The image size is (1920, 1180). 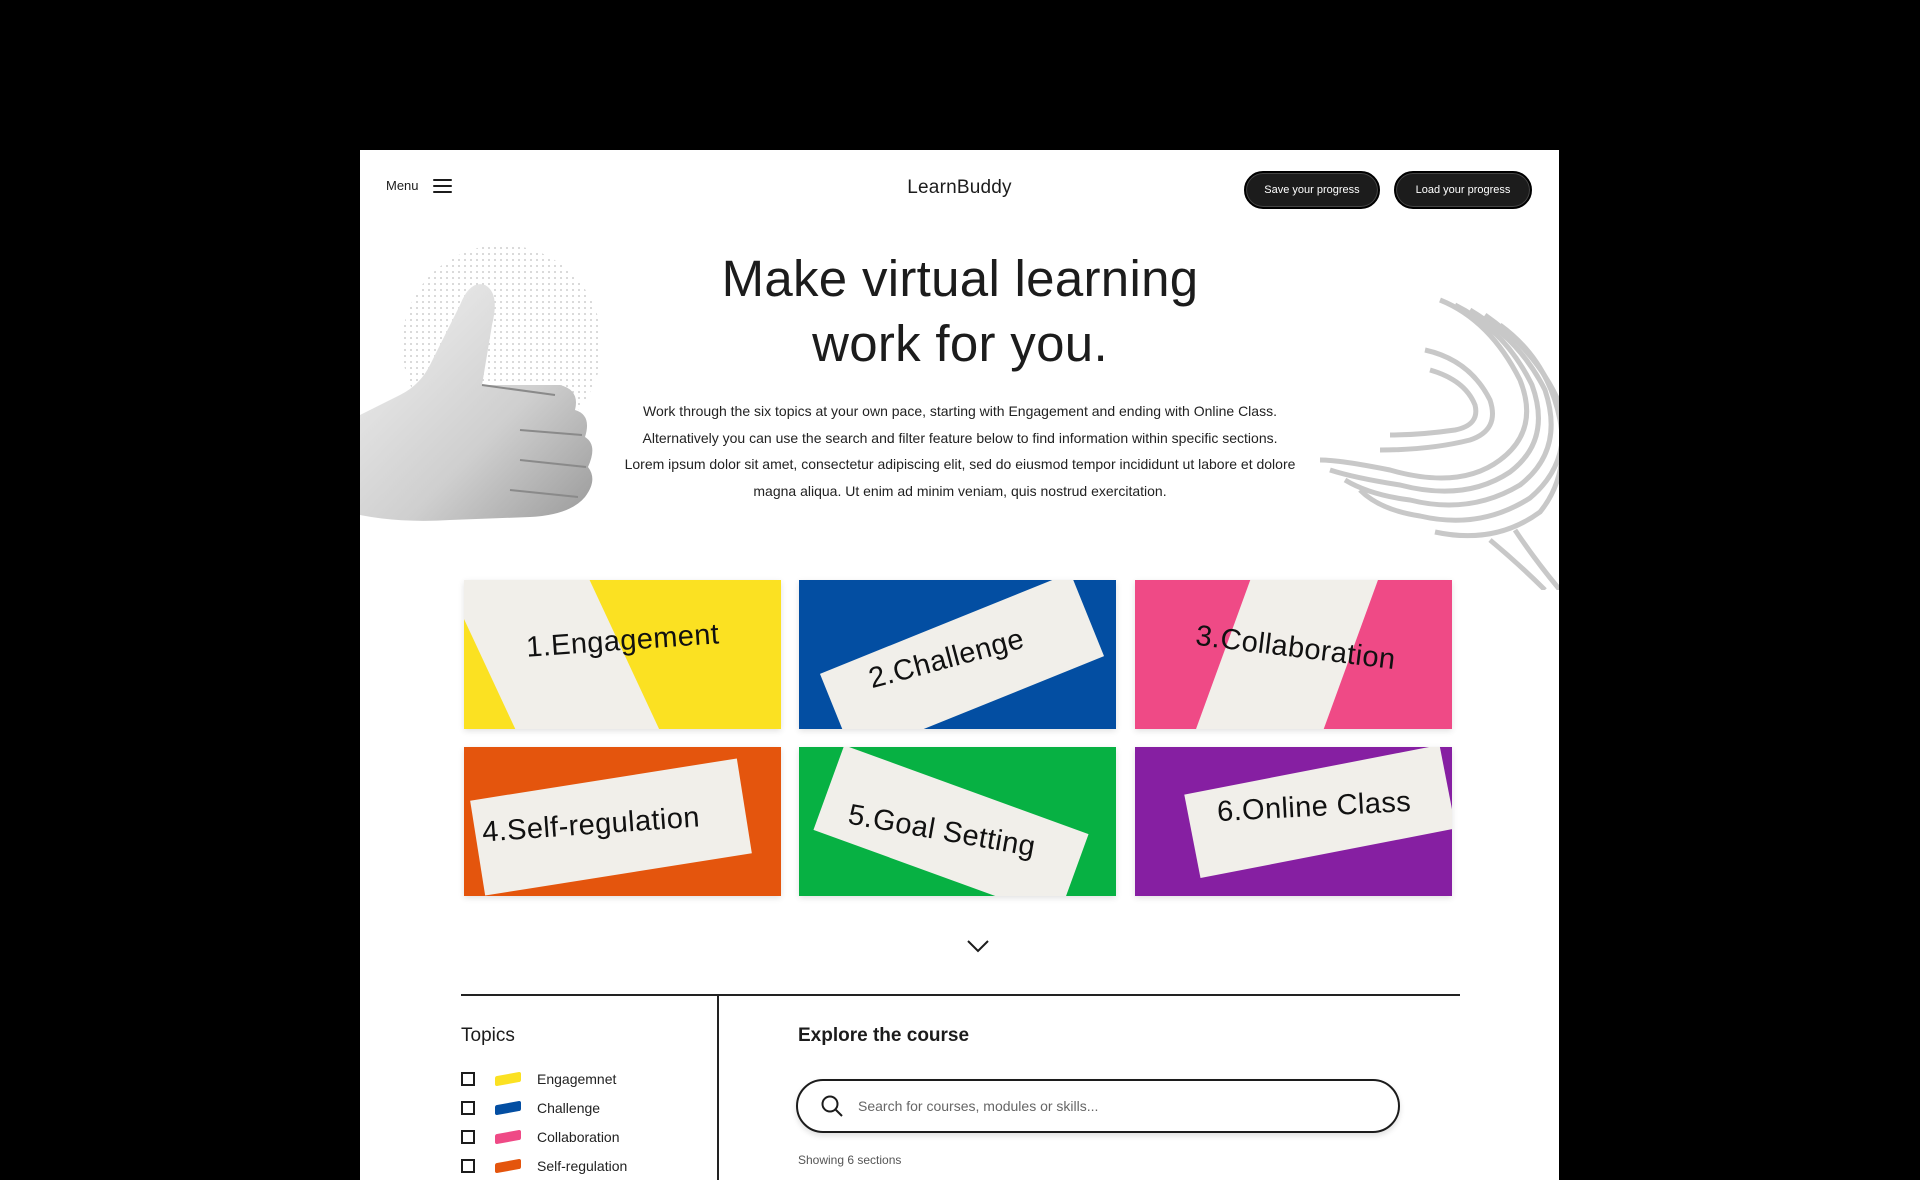 What do you see at coordinates (957, 654) in the screenshot?
I see `topic-card-challenge: 2.Challenge` at bounding box center [957, 654].